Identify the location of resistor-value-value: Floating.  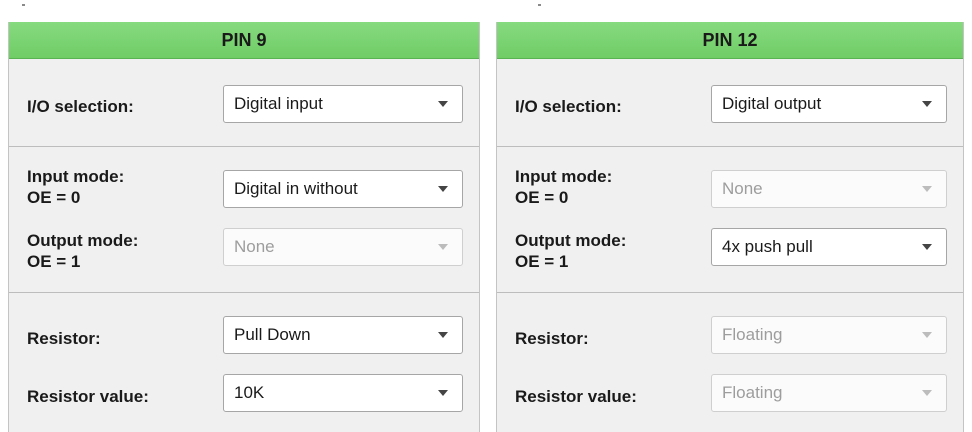
(752, 392).